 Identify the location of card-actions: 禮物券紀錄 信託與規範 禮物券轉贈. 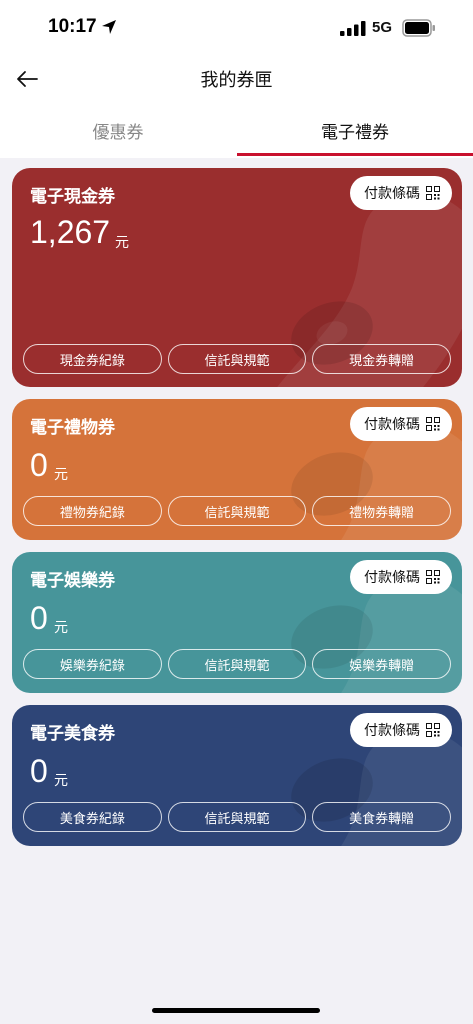
(237, 511).